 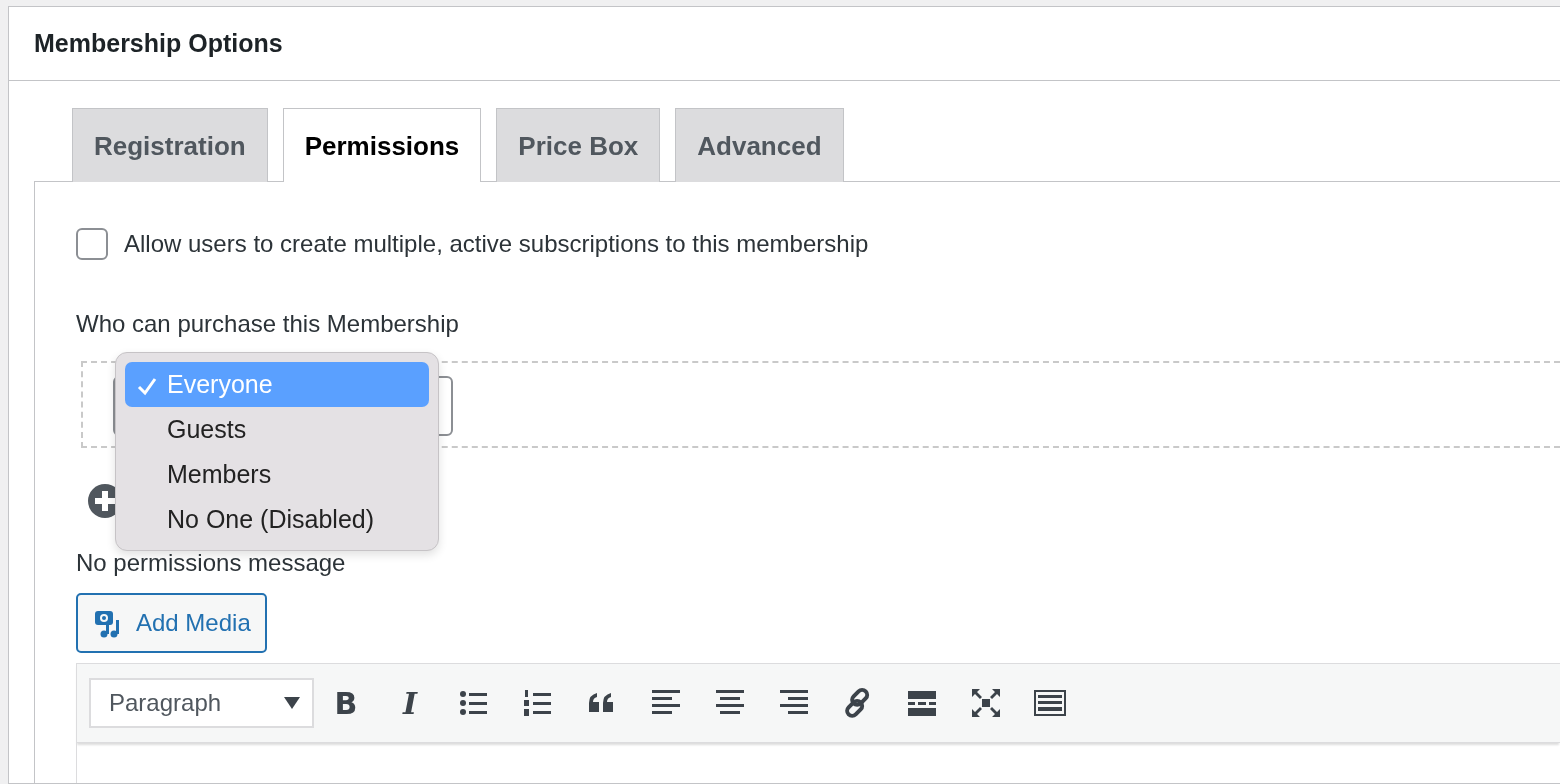 I want to click on tab: Price Box, so click(x=578, y=145).